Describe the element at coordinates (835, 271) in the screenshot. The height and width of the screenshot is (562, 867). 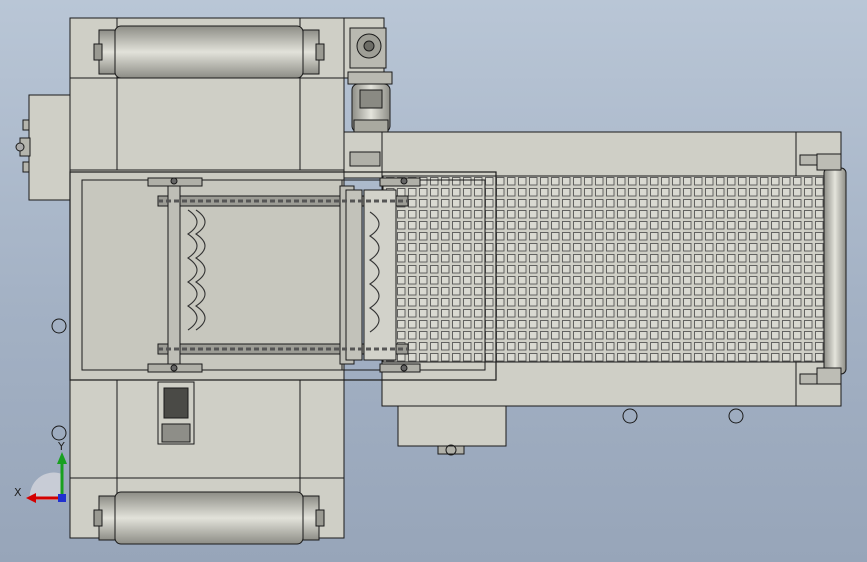
I see `right-end-roller` at that location.